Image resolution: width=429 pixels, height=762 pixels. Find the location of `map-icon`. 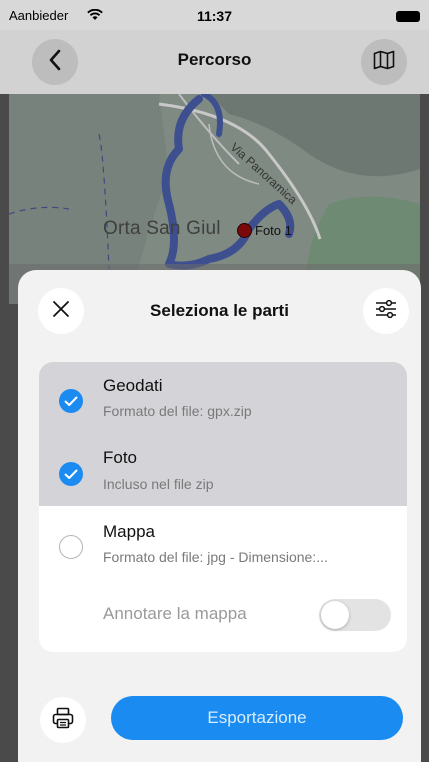

map-icon is located at coordinates (384, 62).